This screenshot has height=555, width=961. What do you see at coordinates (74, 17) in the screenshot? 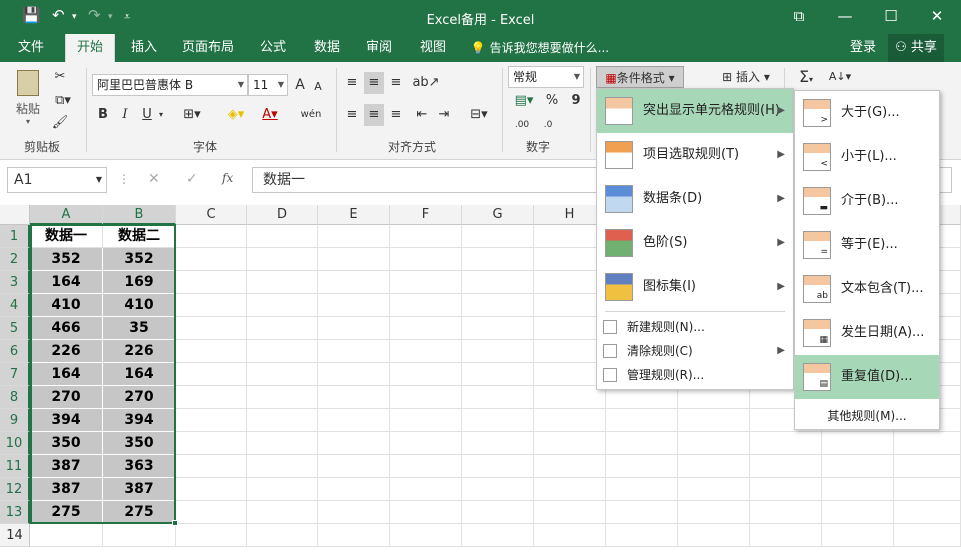
I see `undo-dropdown-icon: ▾` at bounding box center [74, 17].